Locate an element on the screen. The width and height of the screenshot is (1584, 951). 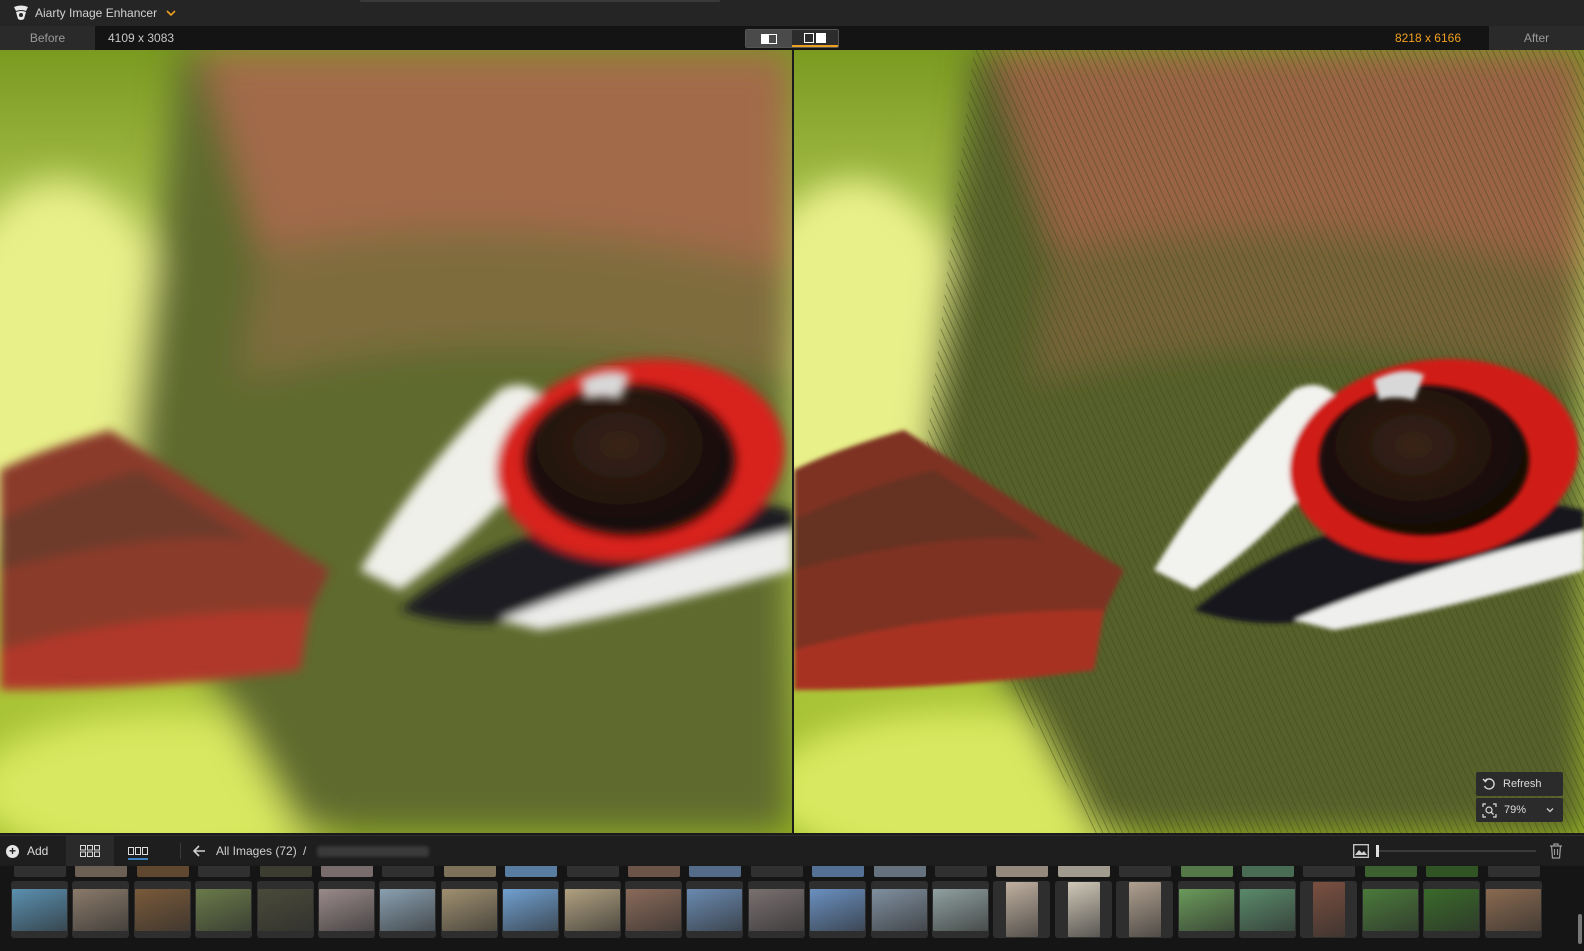
side-by-side-icon is located at coordinates (815, 37).